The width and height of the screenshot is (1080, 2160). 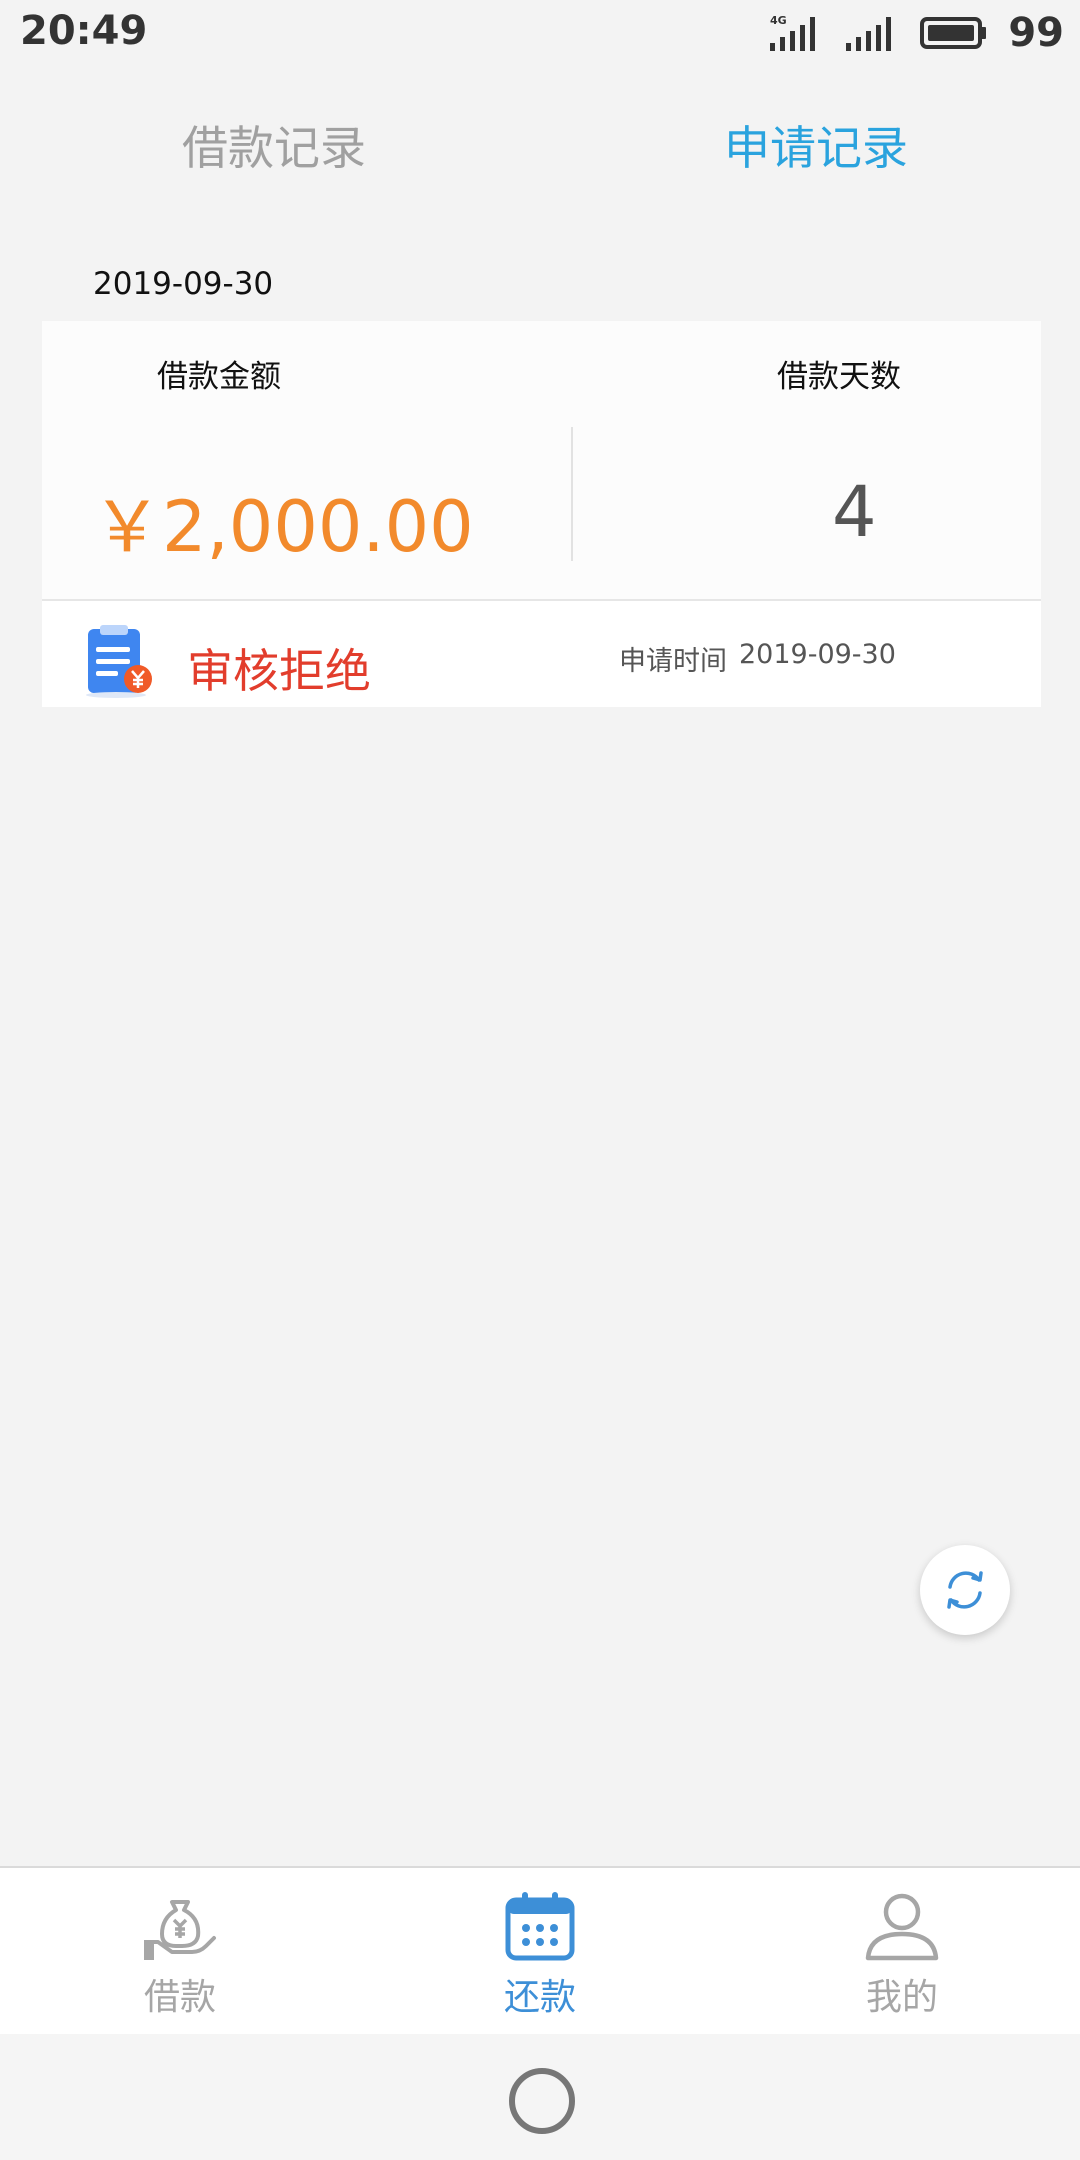 I want to click on amount-label: 借款金额, so click(x=219, y=377).